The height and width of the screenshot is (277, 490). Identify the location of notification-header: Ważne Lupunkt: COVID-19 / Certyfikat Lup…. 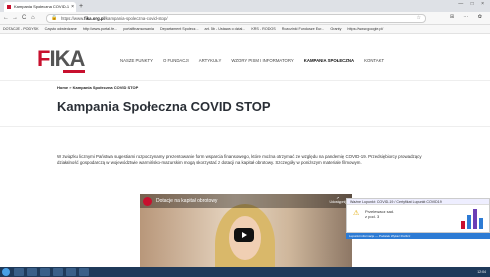
(418, 202).